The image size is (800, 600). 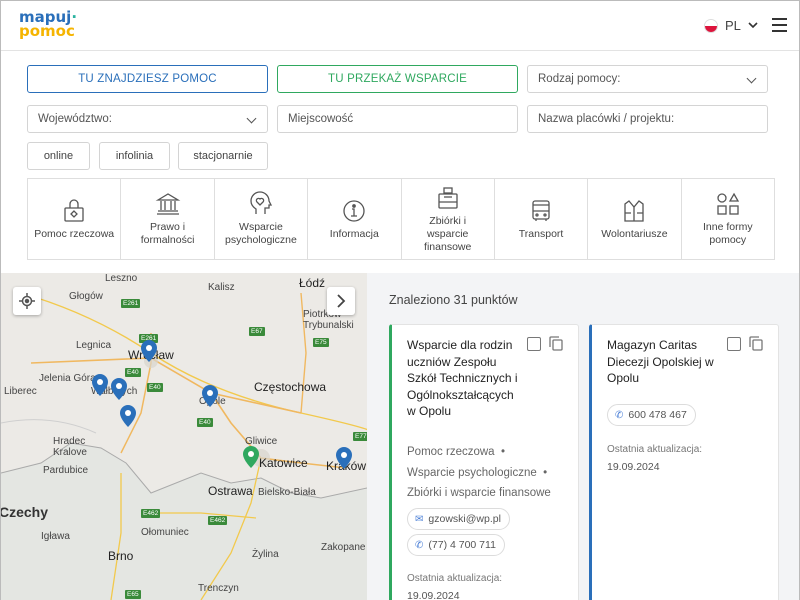 I want to click on category-label: Informacja, so click(x=354, y=233).